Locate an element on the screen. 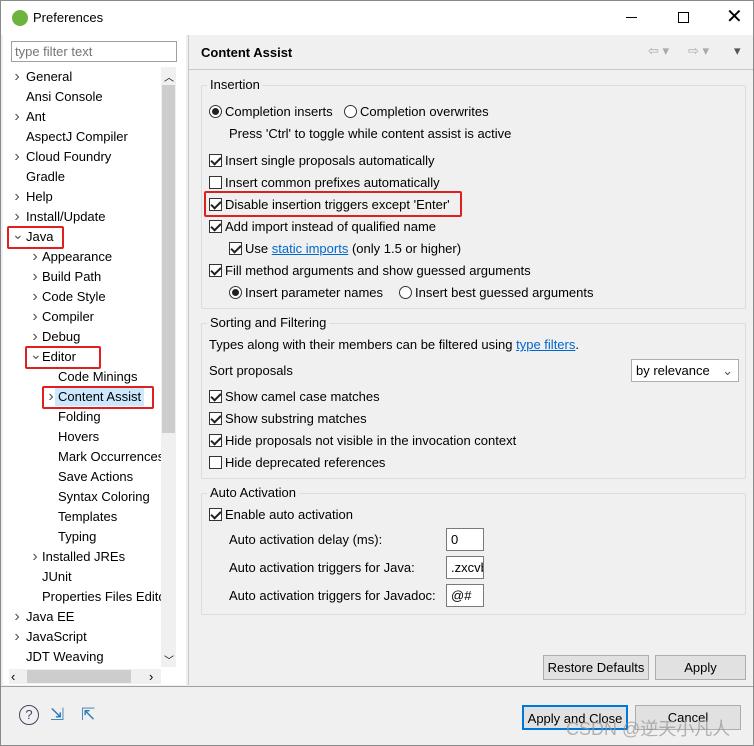 The height and width of the screenshot is (746, 754). forward-icon: ⇨ ▾ is located at coordinates (698, 51).